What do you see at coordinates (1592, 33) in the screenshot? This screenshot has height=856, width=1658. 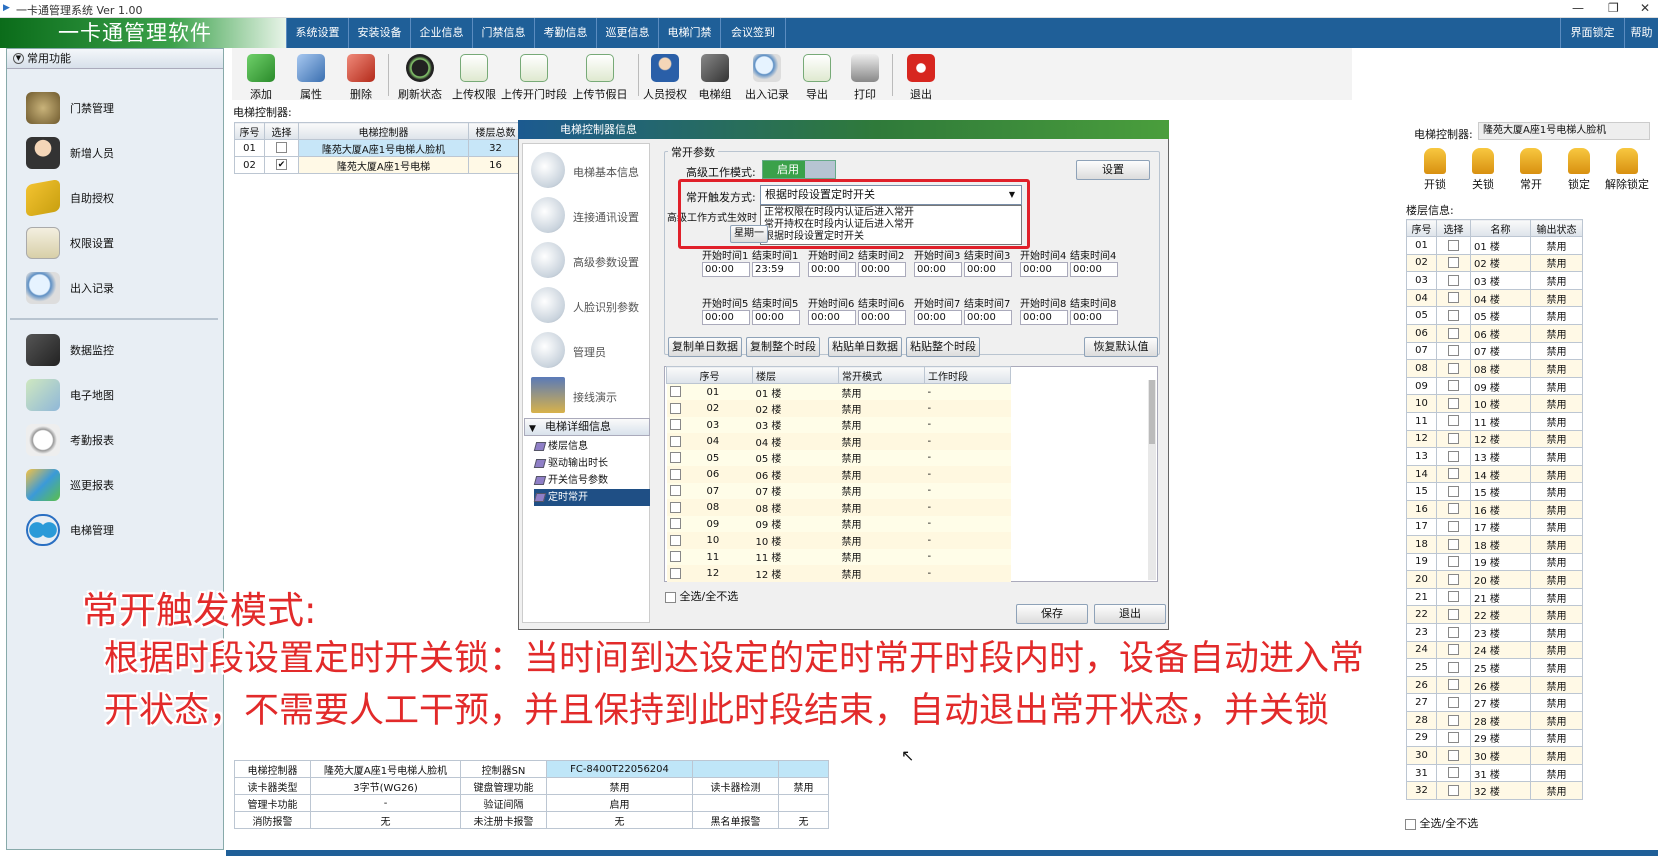 I see `menu-lock-screen: 界面锁定` at bounding box center [1592, 33].